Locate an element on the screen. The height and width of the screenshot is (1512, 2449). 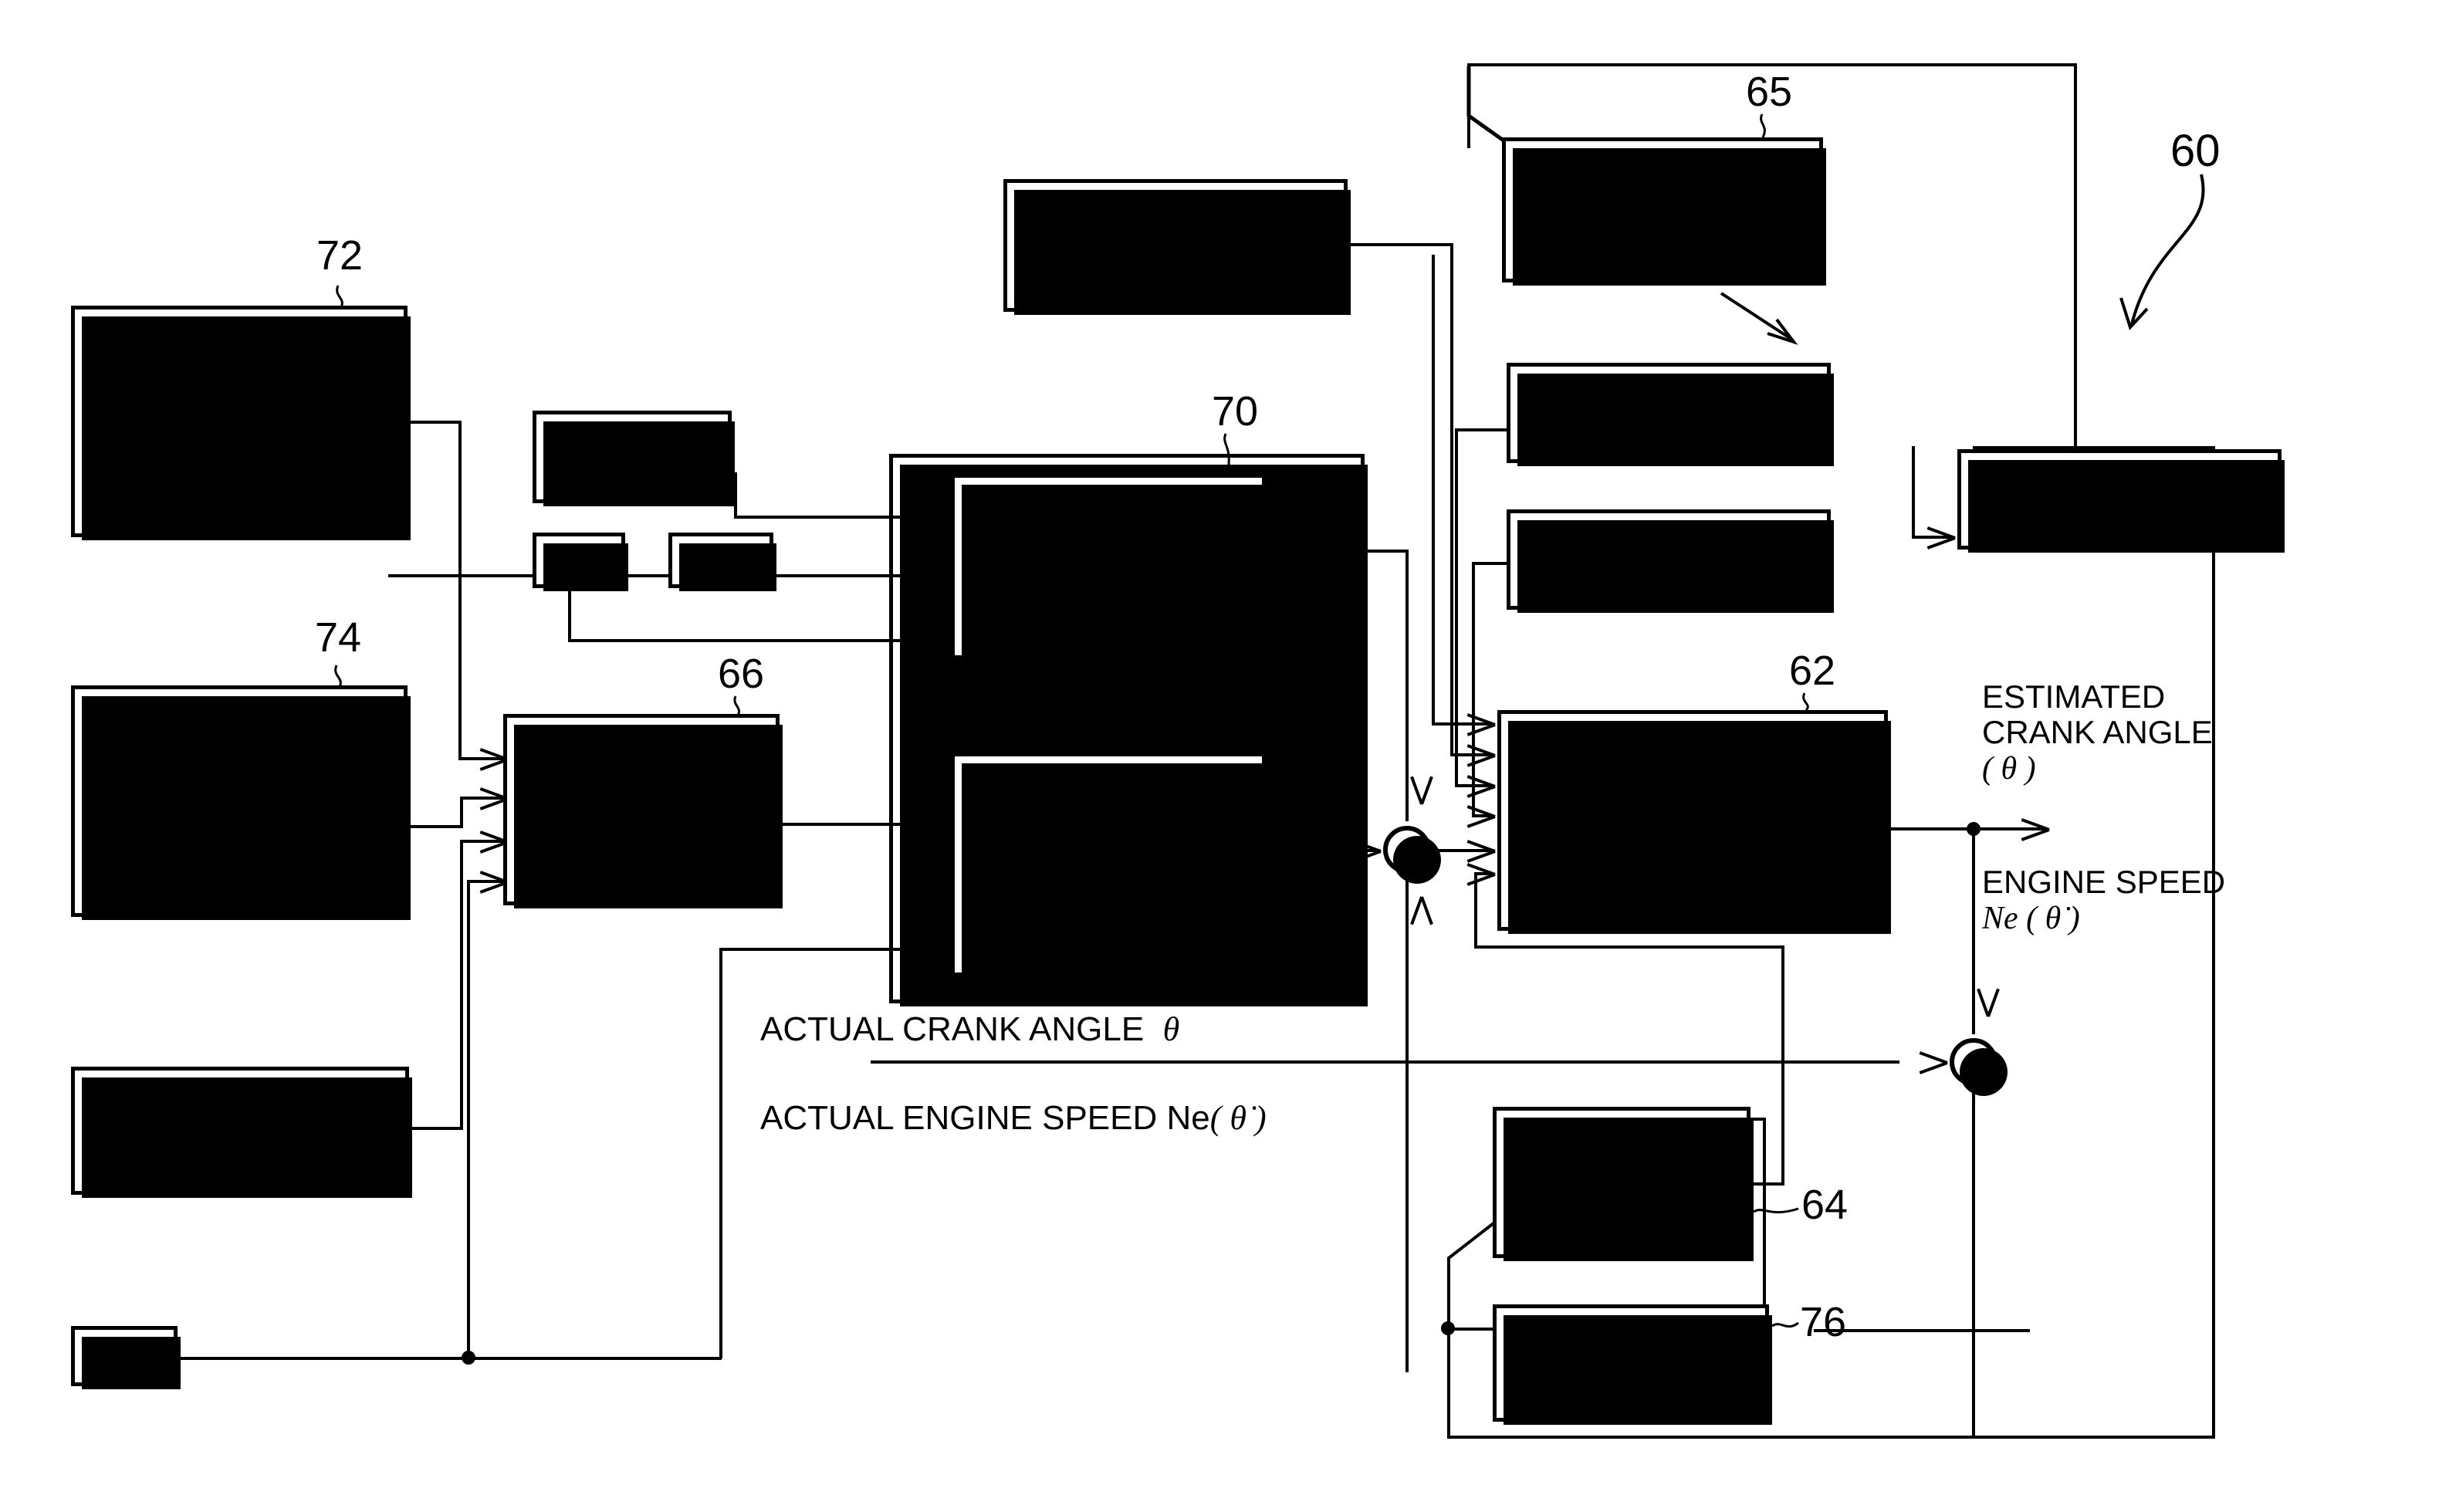
ref-numeral-76: 76 is located at coordinates (1823, 1322).